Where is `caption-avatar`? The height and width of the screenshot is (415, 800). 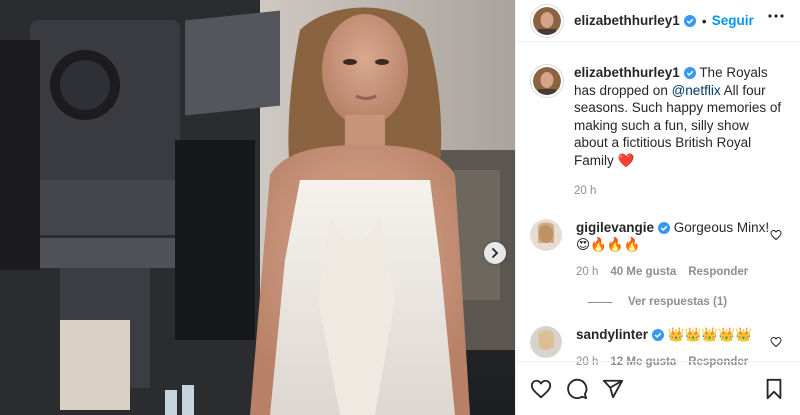 caption-avatar is located at coordinates (547, 81).